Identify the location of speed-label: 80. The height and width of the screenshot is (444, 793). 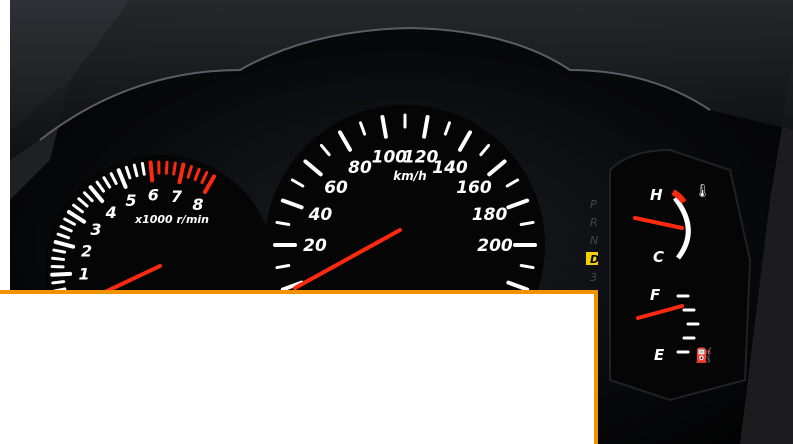
(360, 168).